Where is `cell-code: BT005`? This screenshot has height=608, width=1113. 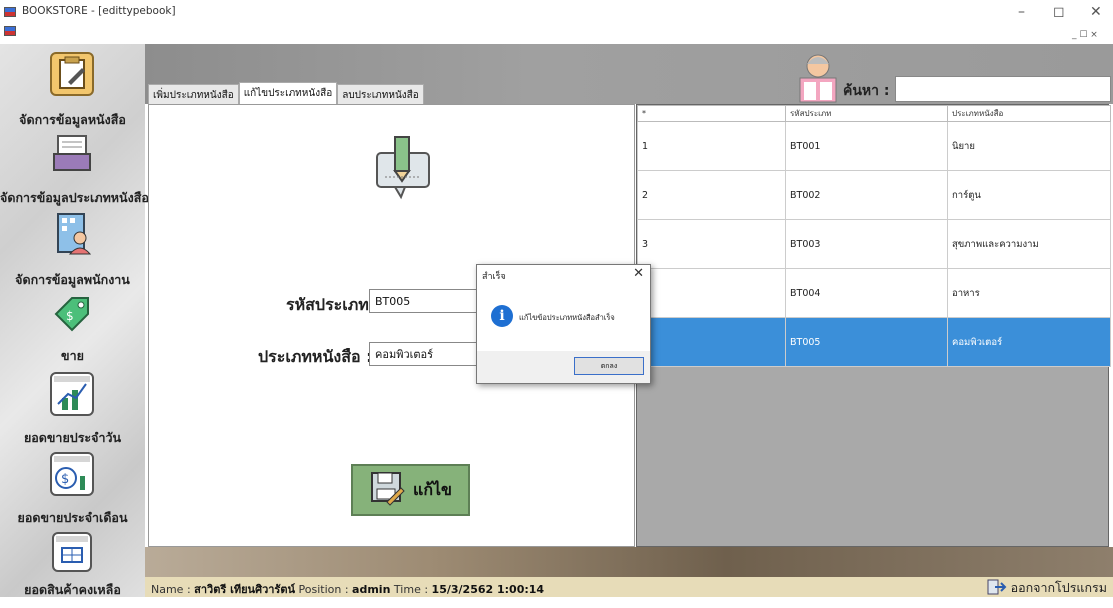 cell-code: BT005 is located at coordinates (866, 342).